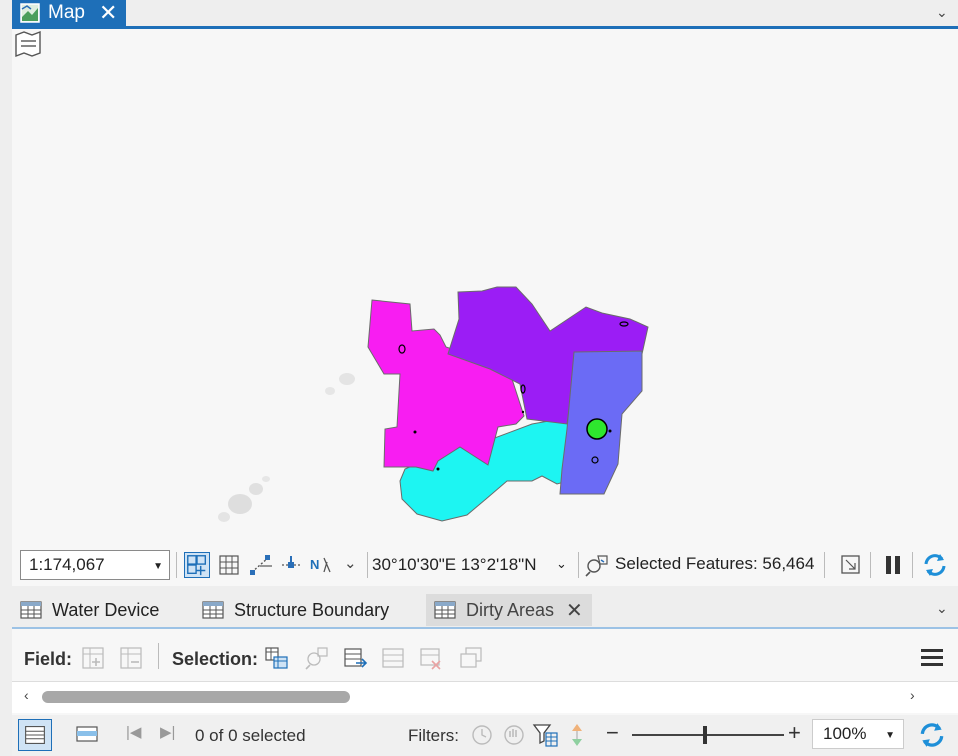  Describe the element at coordinates (471, 658) in the screenshot. I see `copy-selected-icon` at that location.